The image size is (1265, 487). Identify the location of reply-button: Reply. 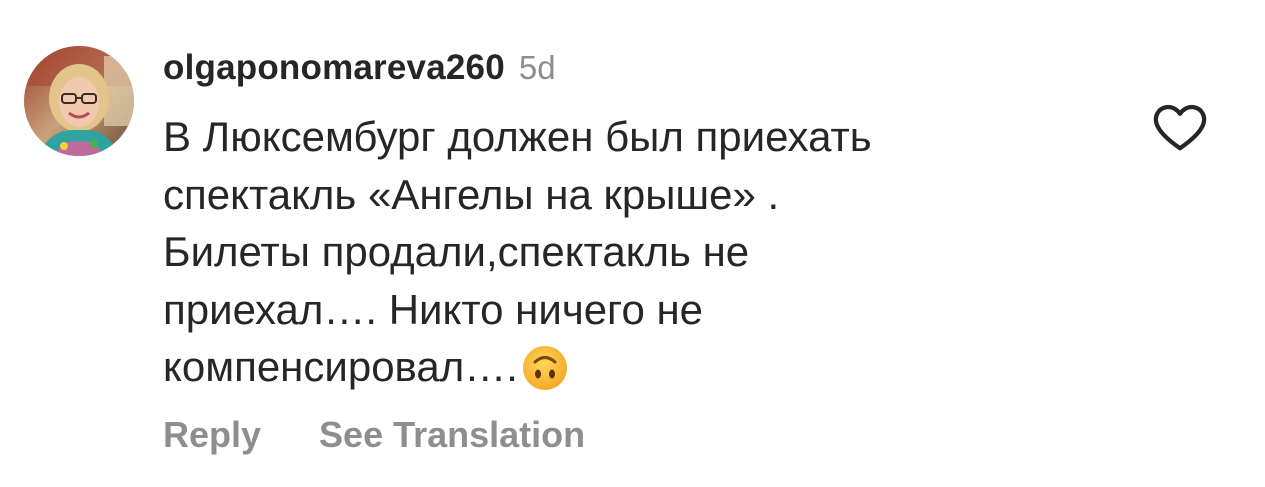
(212, 435).